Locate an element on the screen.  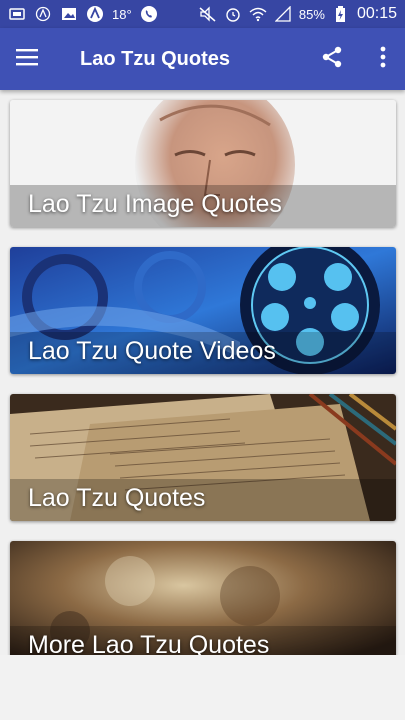
more-vert-icon is located at coordinates (383, 59).